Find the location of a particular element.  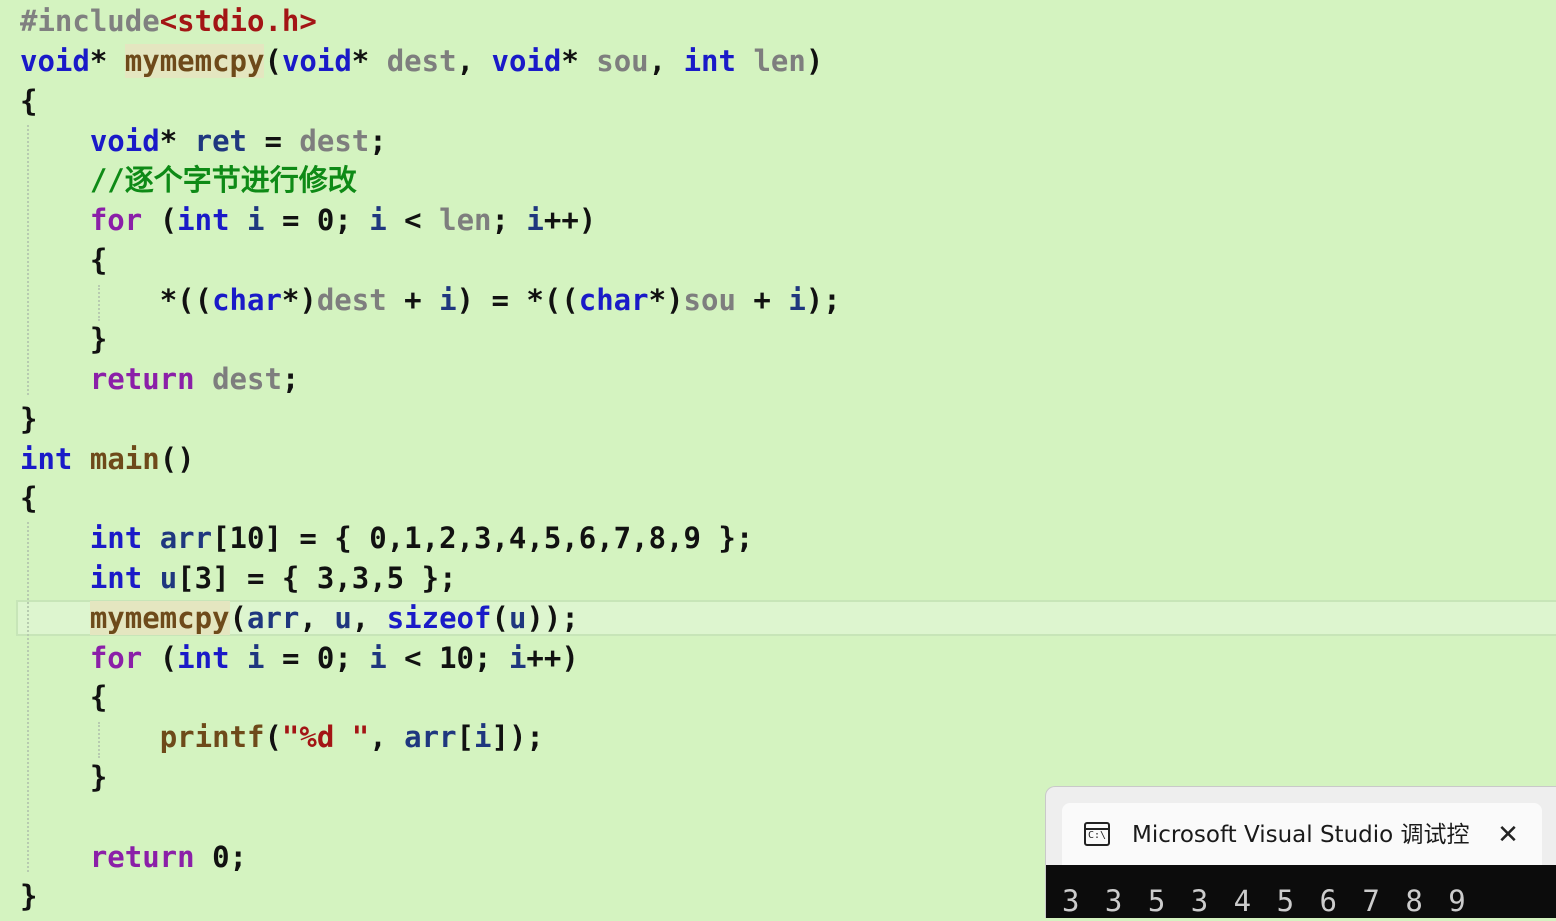

code-token: [10] = { 0,1,2,3,4,5,6,7,8,9 }; is located at coordinates (483, 538).